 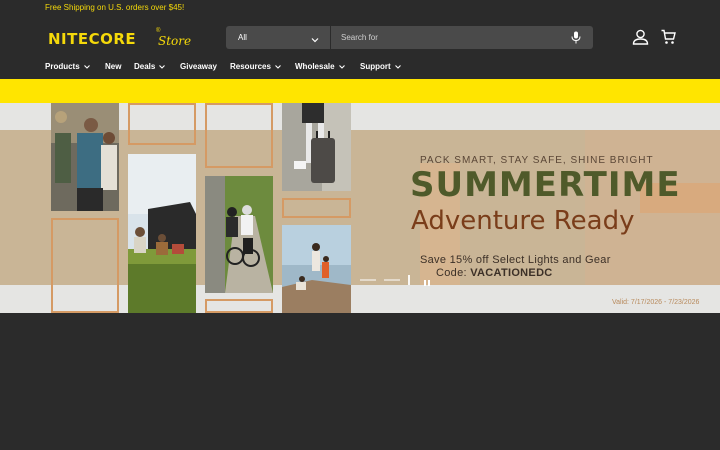 I want to click on logo-store: Store, so click(x=175, y=41).